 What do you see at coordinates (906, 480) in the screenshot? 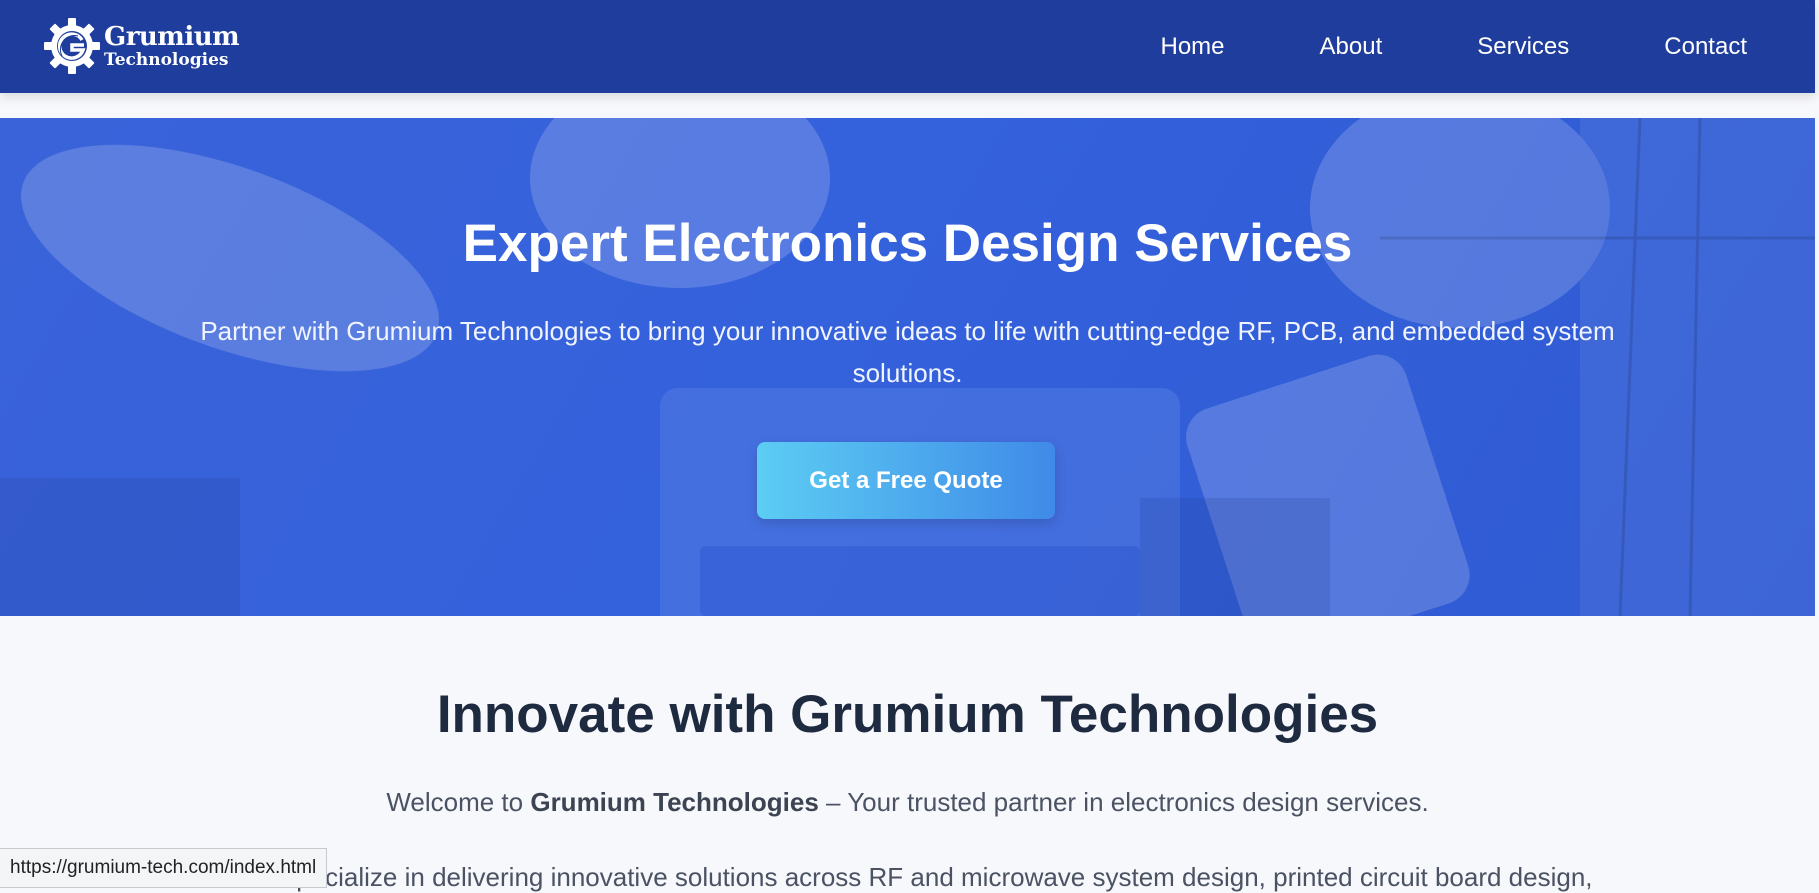
I see `get-free-quote-button: Get a Free Quote` at bounding box center [906, 480].